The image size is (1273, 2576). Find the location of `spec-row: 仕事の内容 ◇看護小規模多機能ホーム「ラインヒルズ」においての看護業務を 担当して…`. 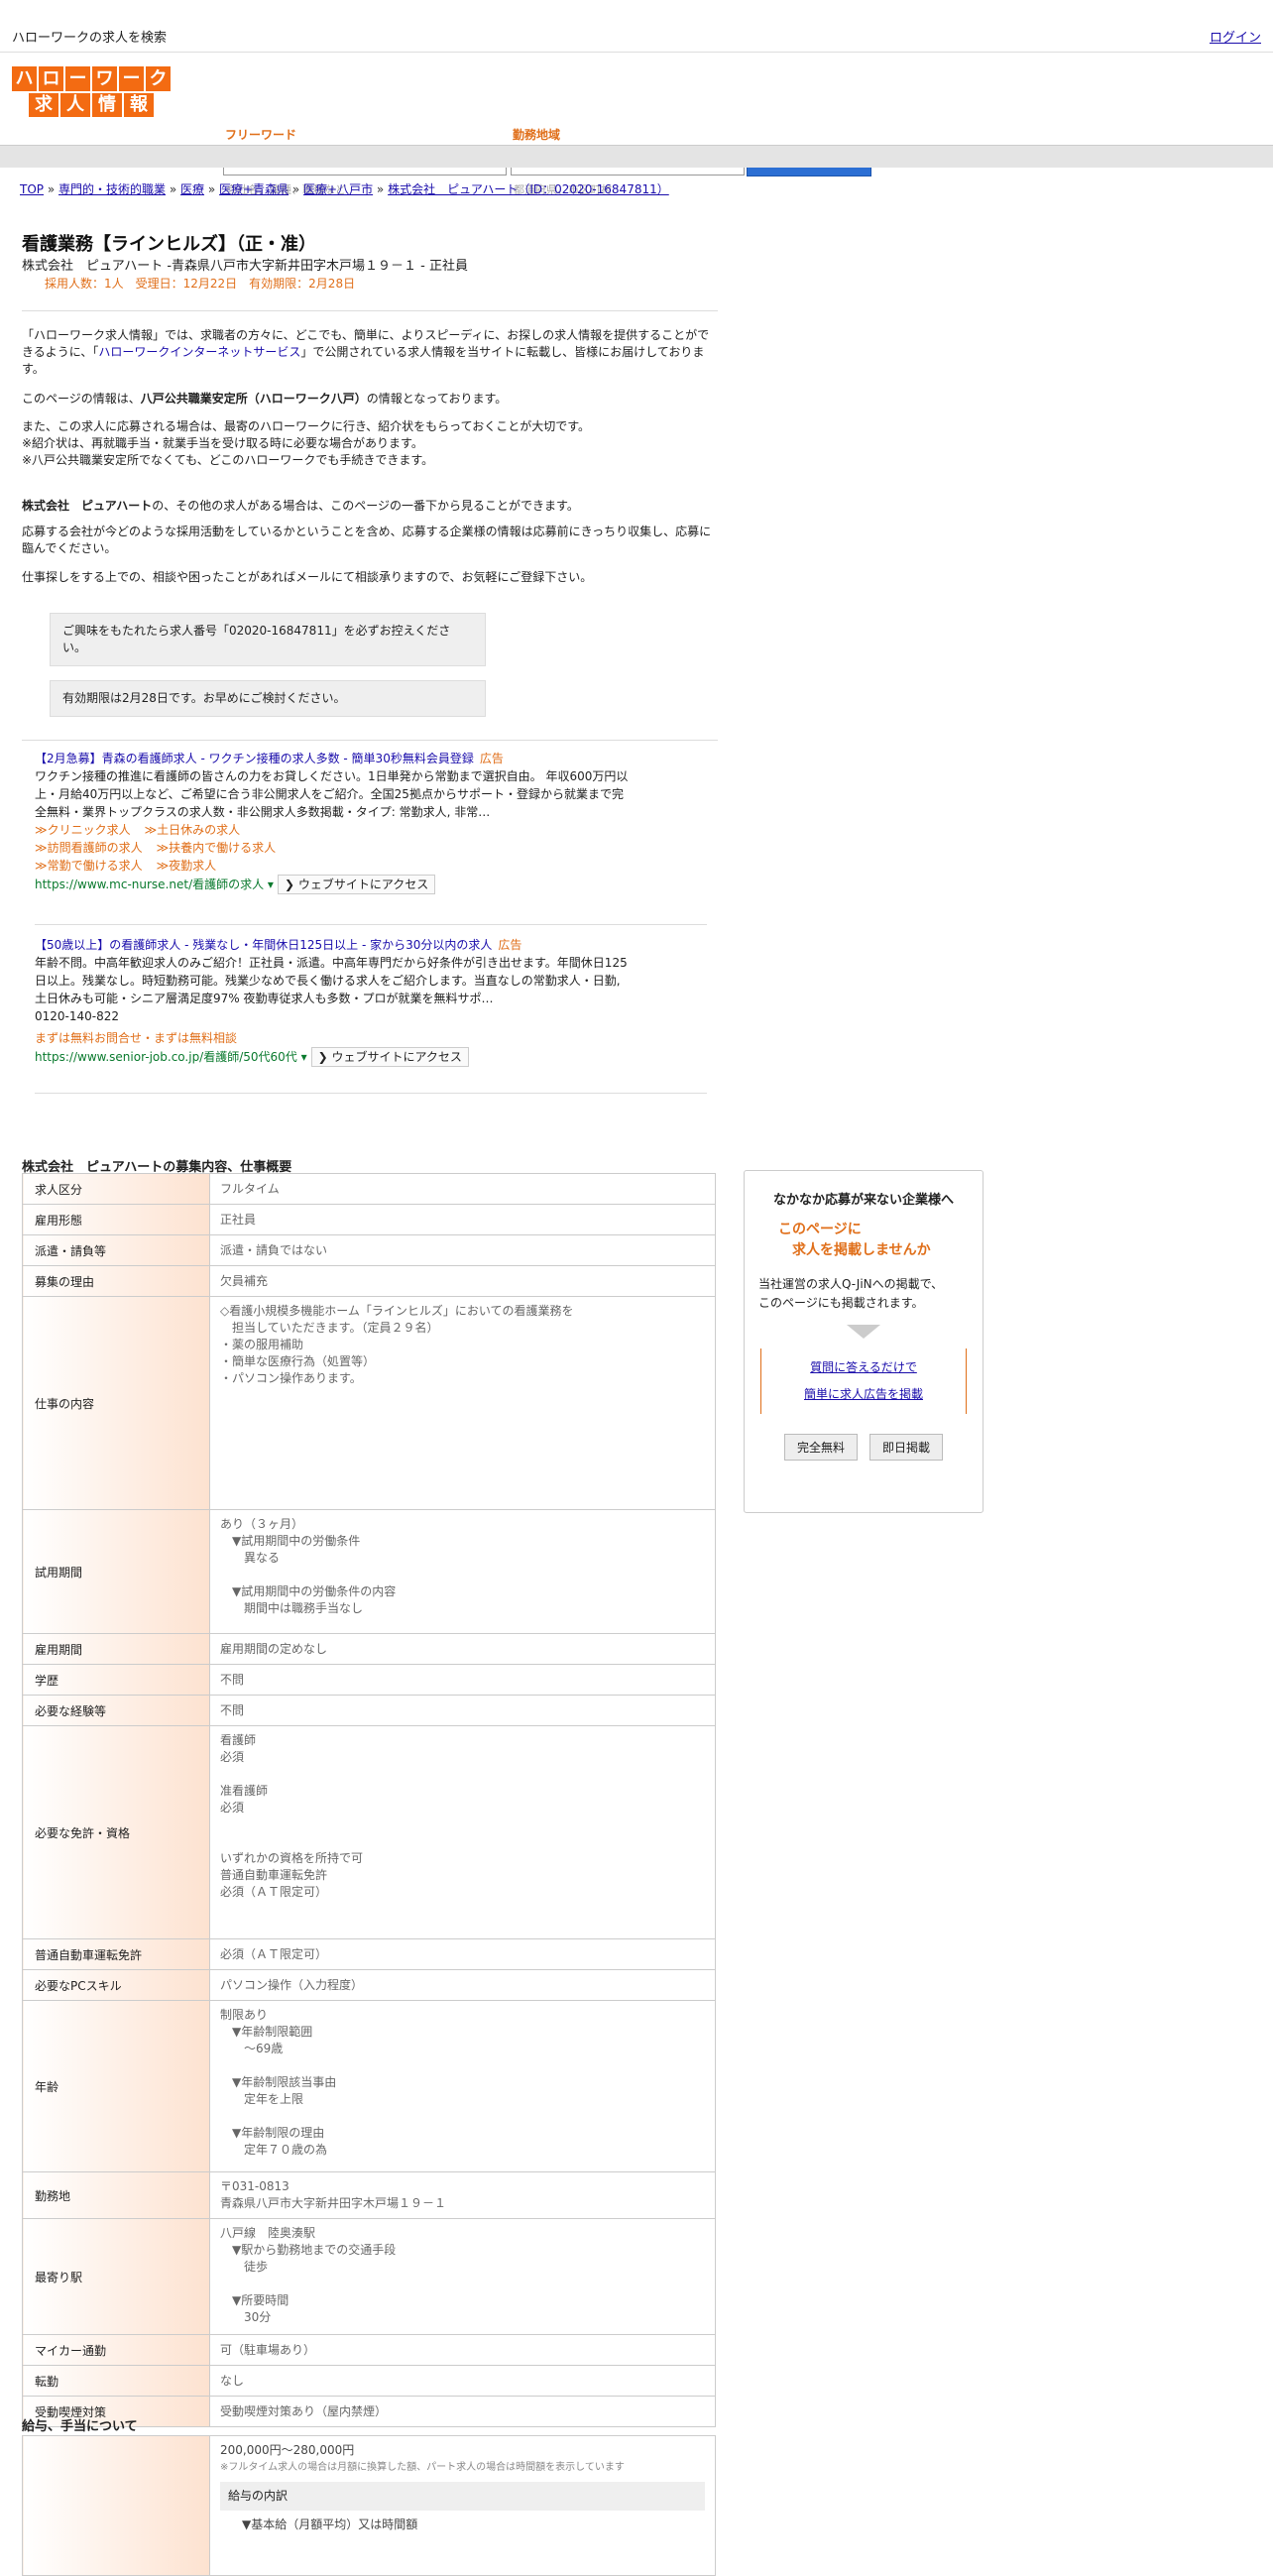

spec-row: 仕事の内容 ◇看護小規模多機能ホーム「ラインヒルズ」においての看護業務を 担当して… is located at coordinates (369, 1403).